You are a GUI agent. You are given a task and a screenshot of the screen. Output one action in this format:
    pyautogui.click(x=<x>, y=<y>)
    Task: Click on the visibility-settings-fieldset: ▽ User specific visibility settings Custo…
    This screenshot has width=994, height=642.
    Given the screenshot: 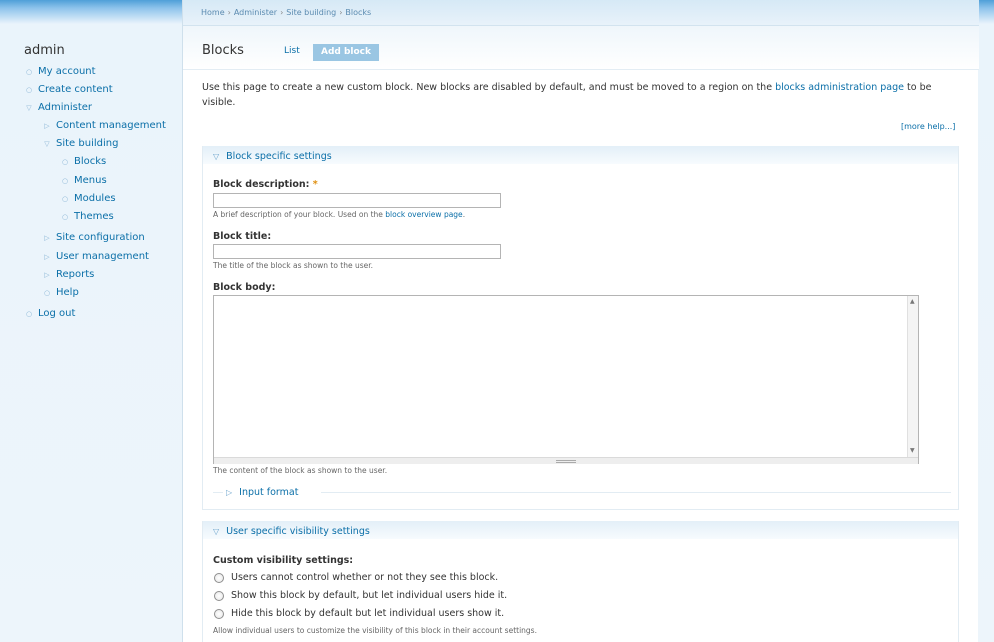 What is the action you would take?
    pyautogui.click(x=580, y=581)
    